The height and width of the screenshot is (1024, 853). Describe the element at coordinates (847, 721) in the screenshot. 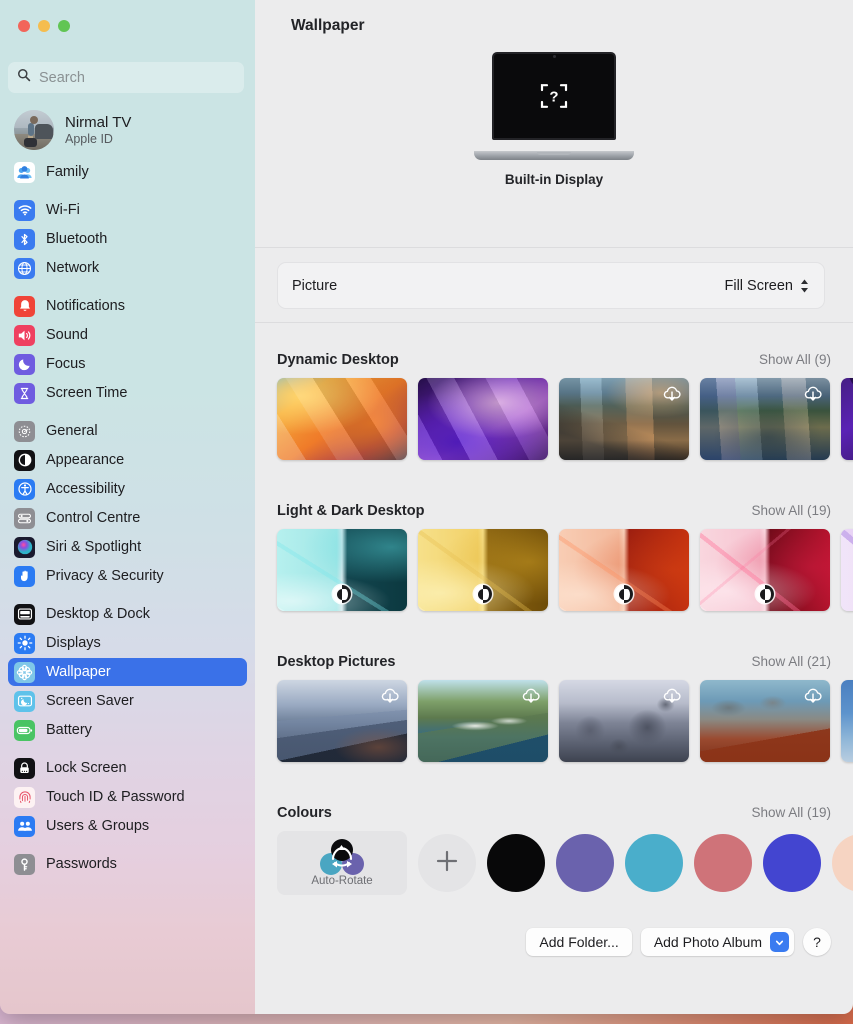

I see `wallpaper-thumb-blue-shore` at that location.